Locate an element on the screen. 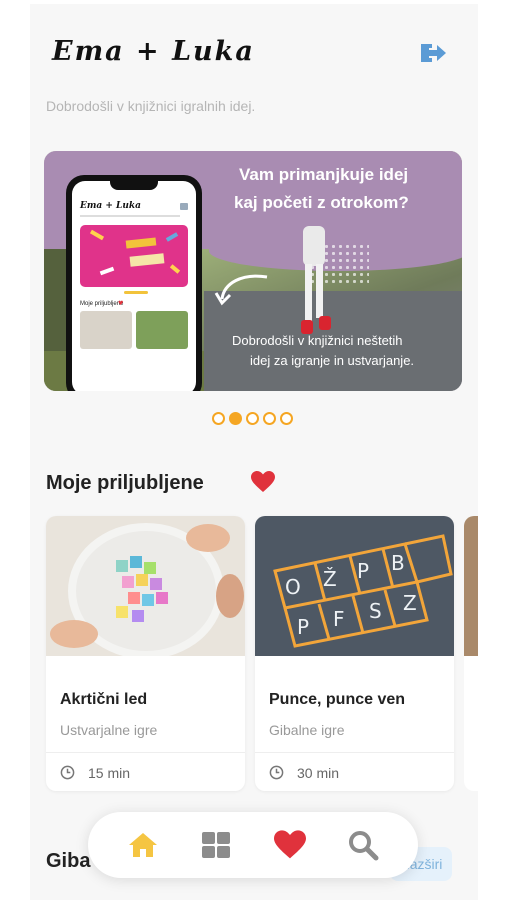  card-thumbnail-hopscotch: OŽPB PFSZ is located at coordinates (354, 586).